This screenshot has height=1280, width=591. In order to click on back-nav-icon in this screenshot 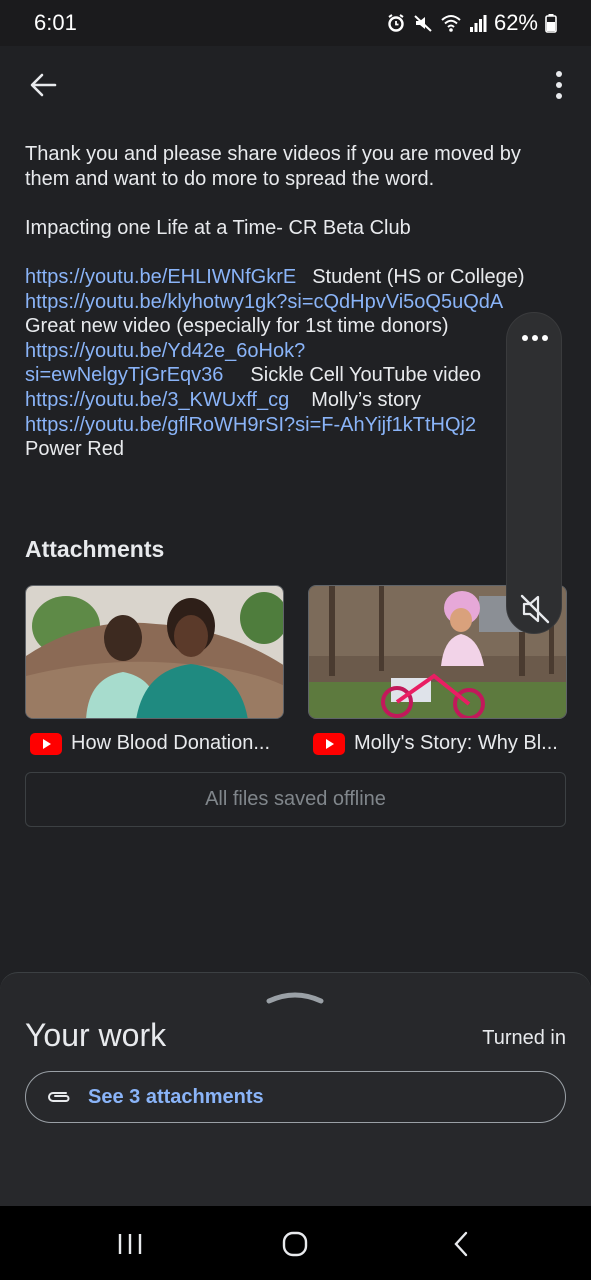, I will do `click(462, 1244)`.